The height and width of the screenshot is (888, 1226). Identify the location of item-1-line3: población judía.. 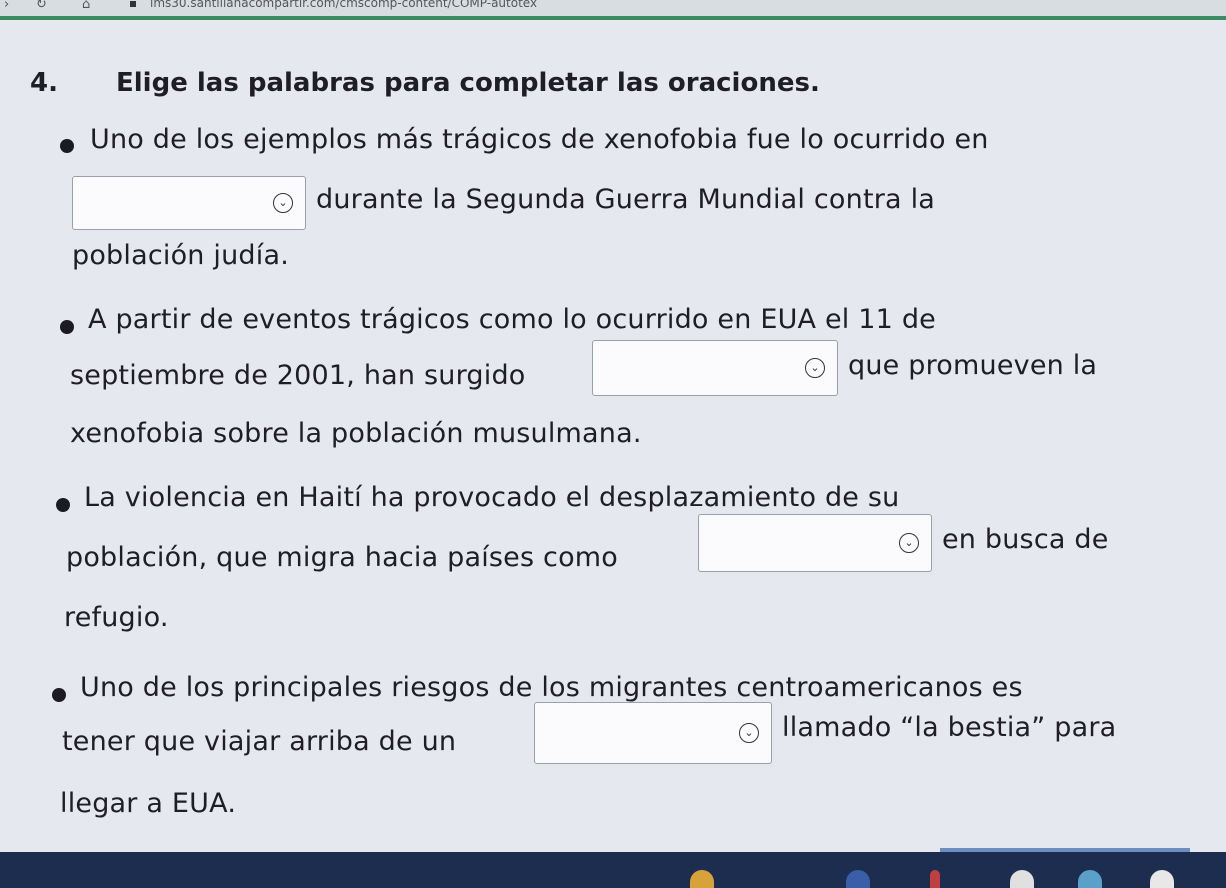
(180, 255).